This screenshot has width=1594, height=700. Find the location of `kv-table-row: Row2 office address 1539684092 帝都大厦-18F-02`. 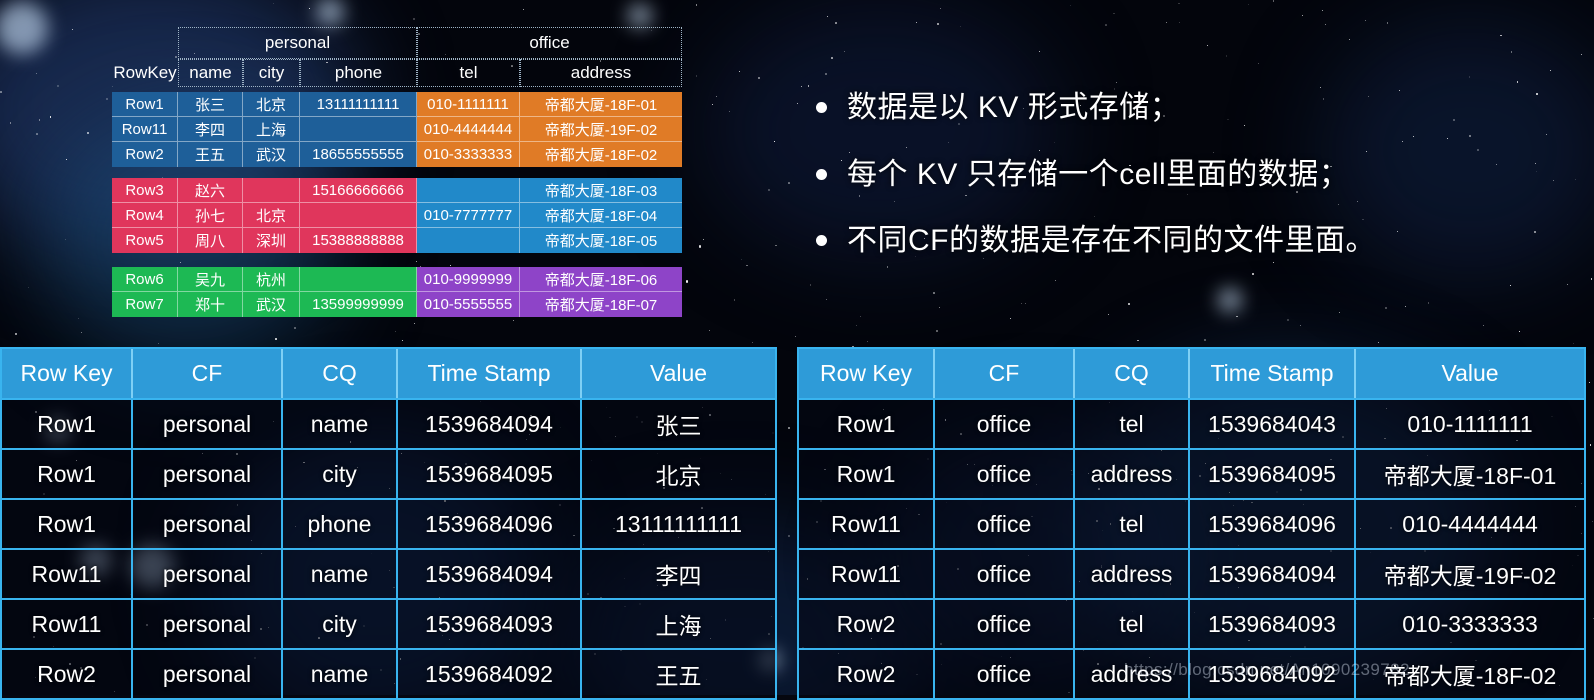

kv-table-row: Row2 office address 1539684092 帝都大厦-18F-02 is located at coordinates (1191, 673).